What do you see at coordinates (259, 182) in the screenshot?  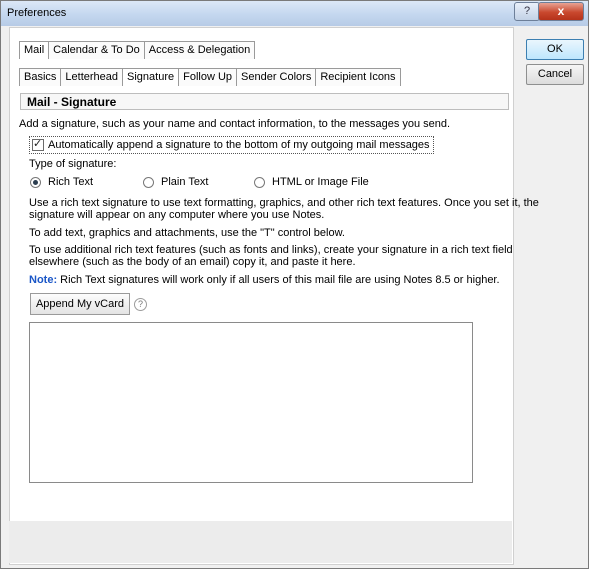 I see `radio-html-image-button` at bounding box center [259, 182].